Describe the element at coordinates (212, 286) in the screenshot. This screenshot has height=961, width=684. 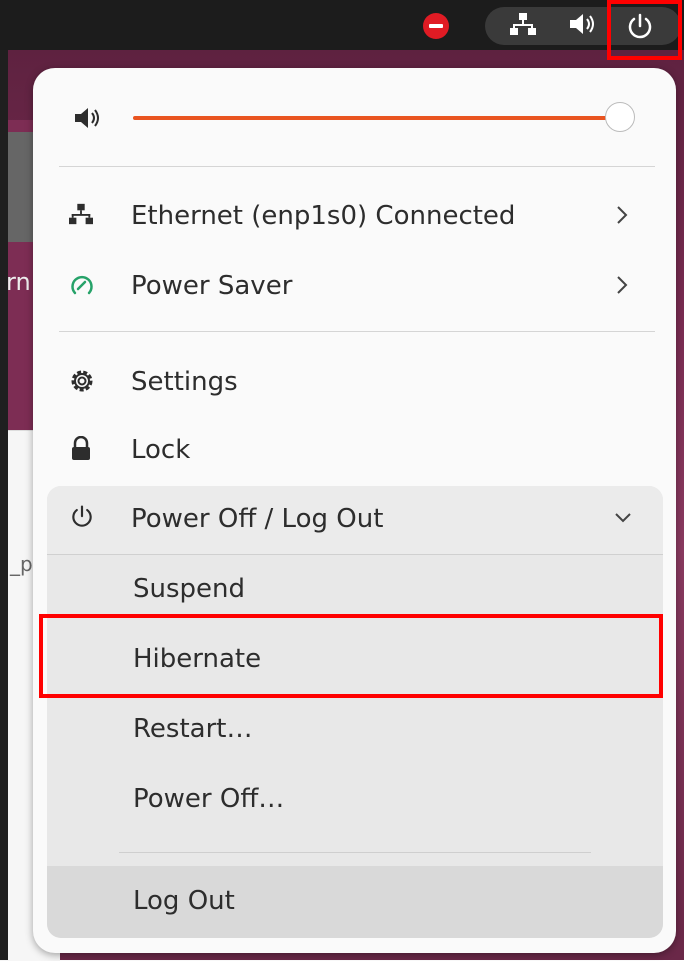
I see `power-mode-label: Power Saver` at that location.